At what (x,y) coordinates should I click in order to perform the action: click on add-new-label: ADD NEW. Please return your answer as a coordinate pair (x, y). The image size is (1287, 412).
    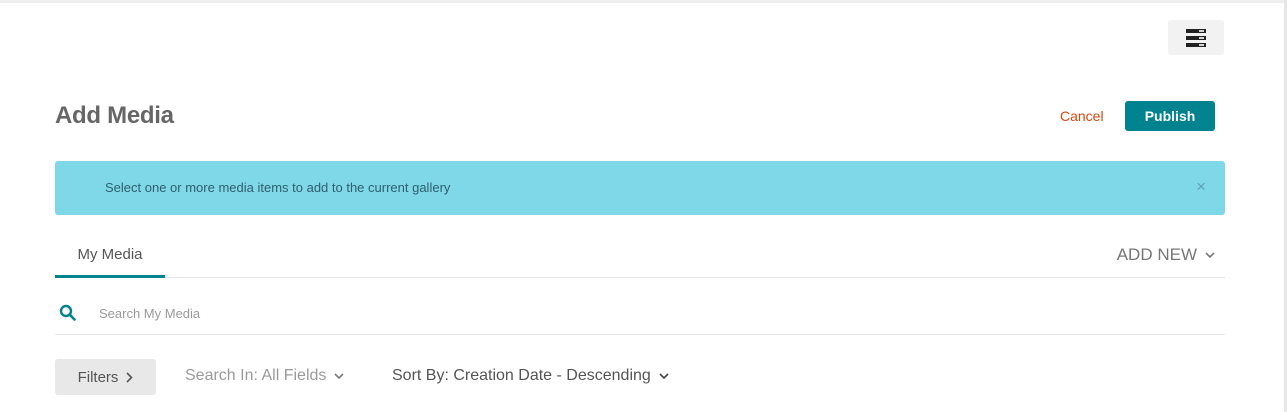
    Looking at the image, I should click on (1156, 254).